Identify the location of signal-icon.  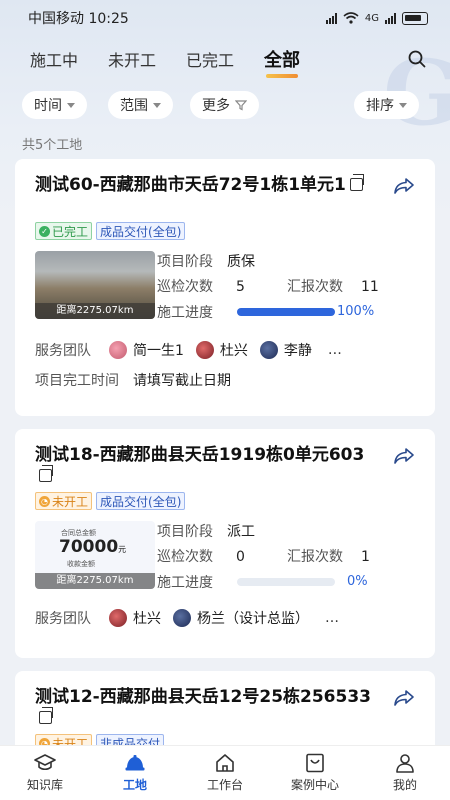
(331, 18).